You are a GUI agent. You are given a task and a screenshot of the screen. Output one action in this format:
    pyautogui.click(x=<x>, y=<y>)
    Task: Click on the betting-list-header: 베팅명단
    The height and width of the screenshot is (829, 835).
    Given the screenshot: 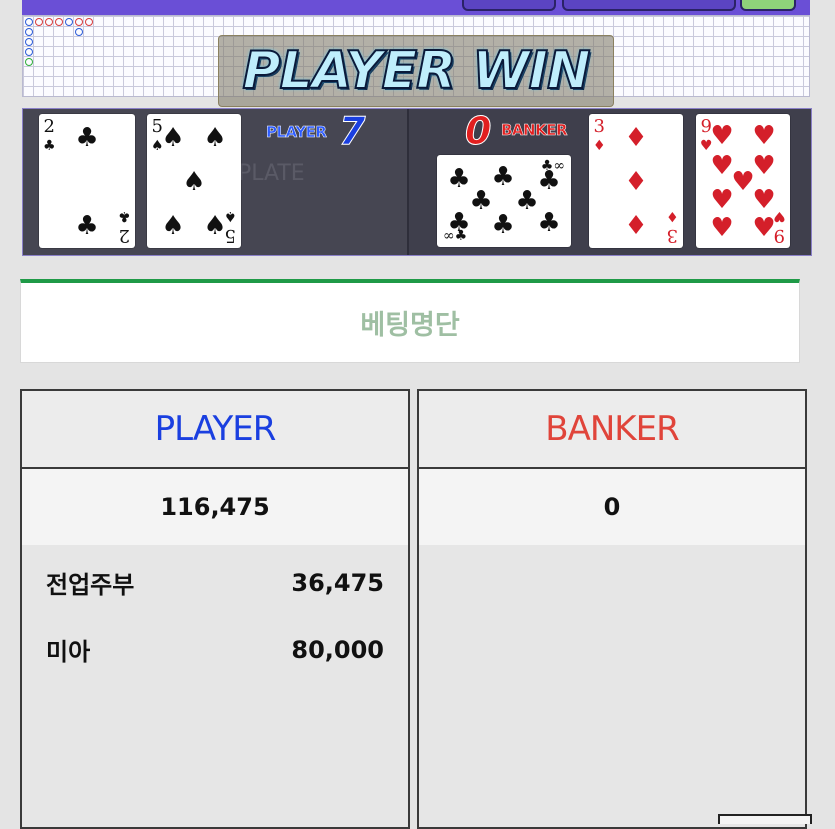 What is the action you would take?
    pyautogui.click(x=410, y=321)
    